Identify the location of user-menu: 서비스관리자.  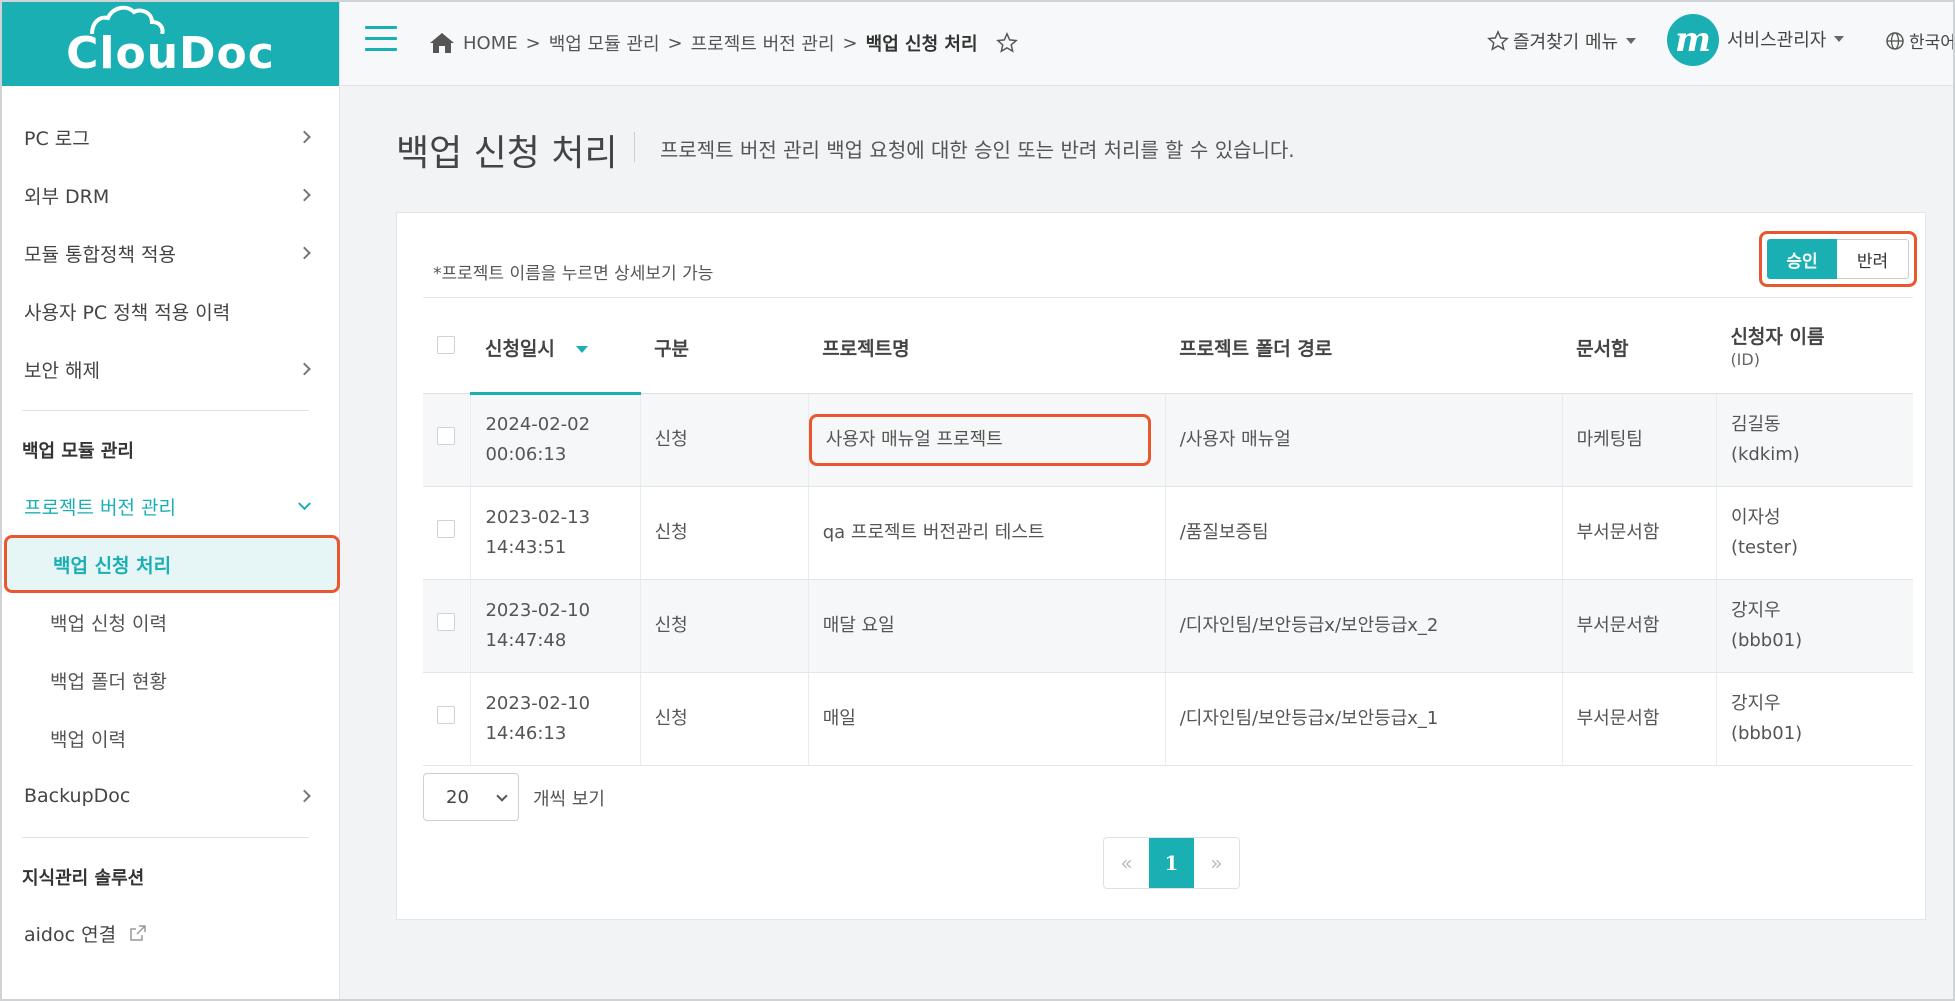
(1786, 39).